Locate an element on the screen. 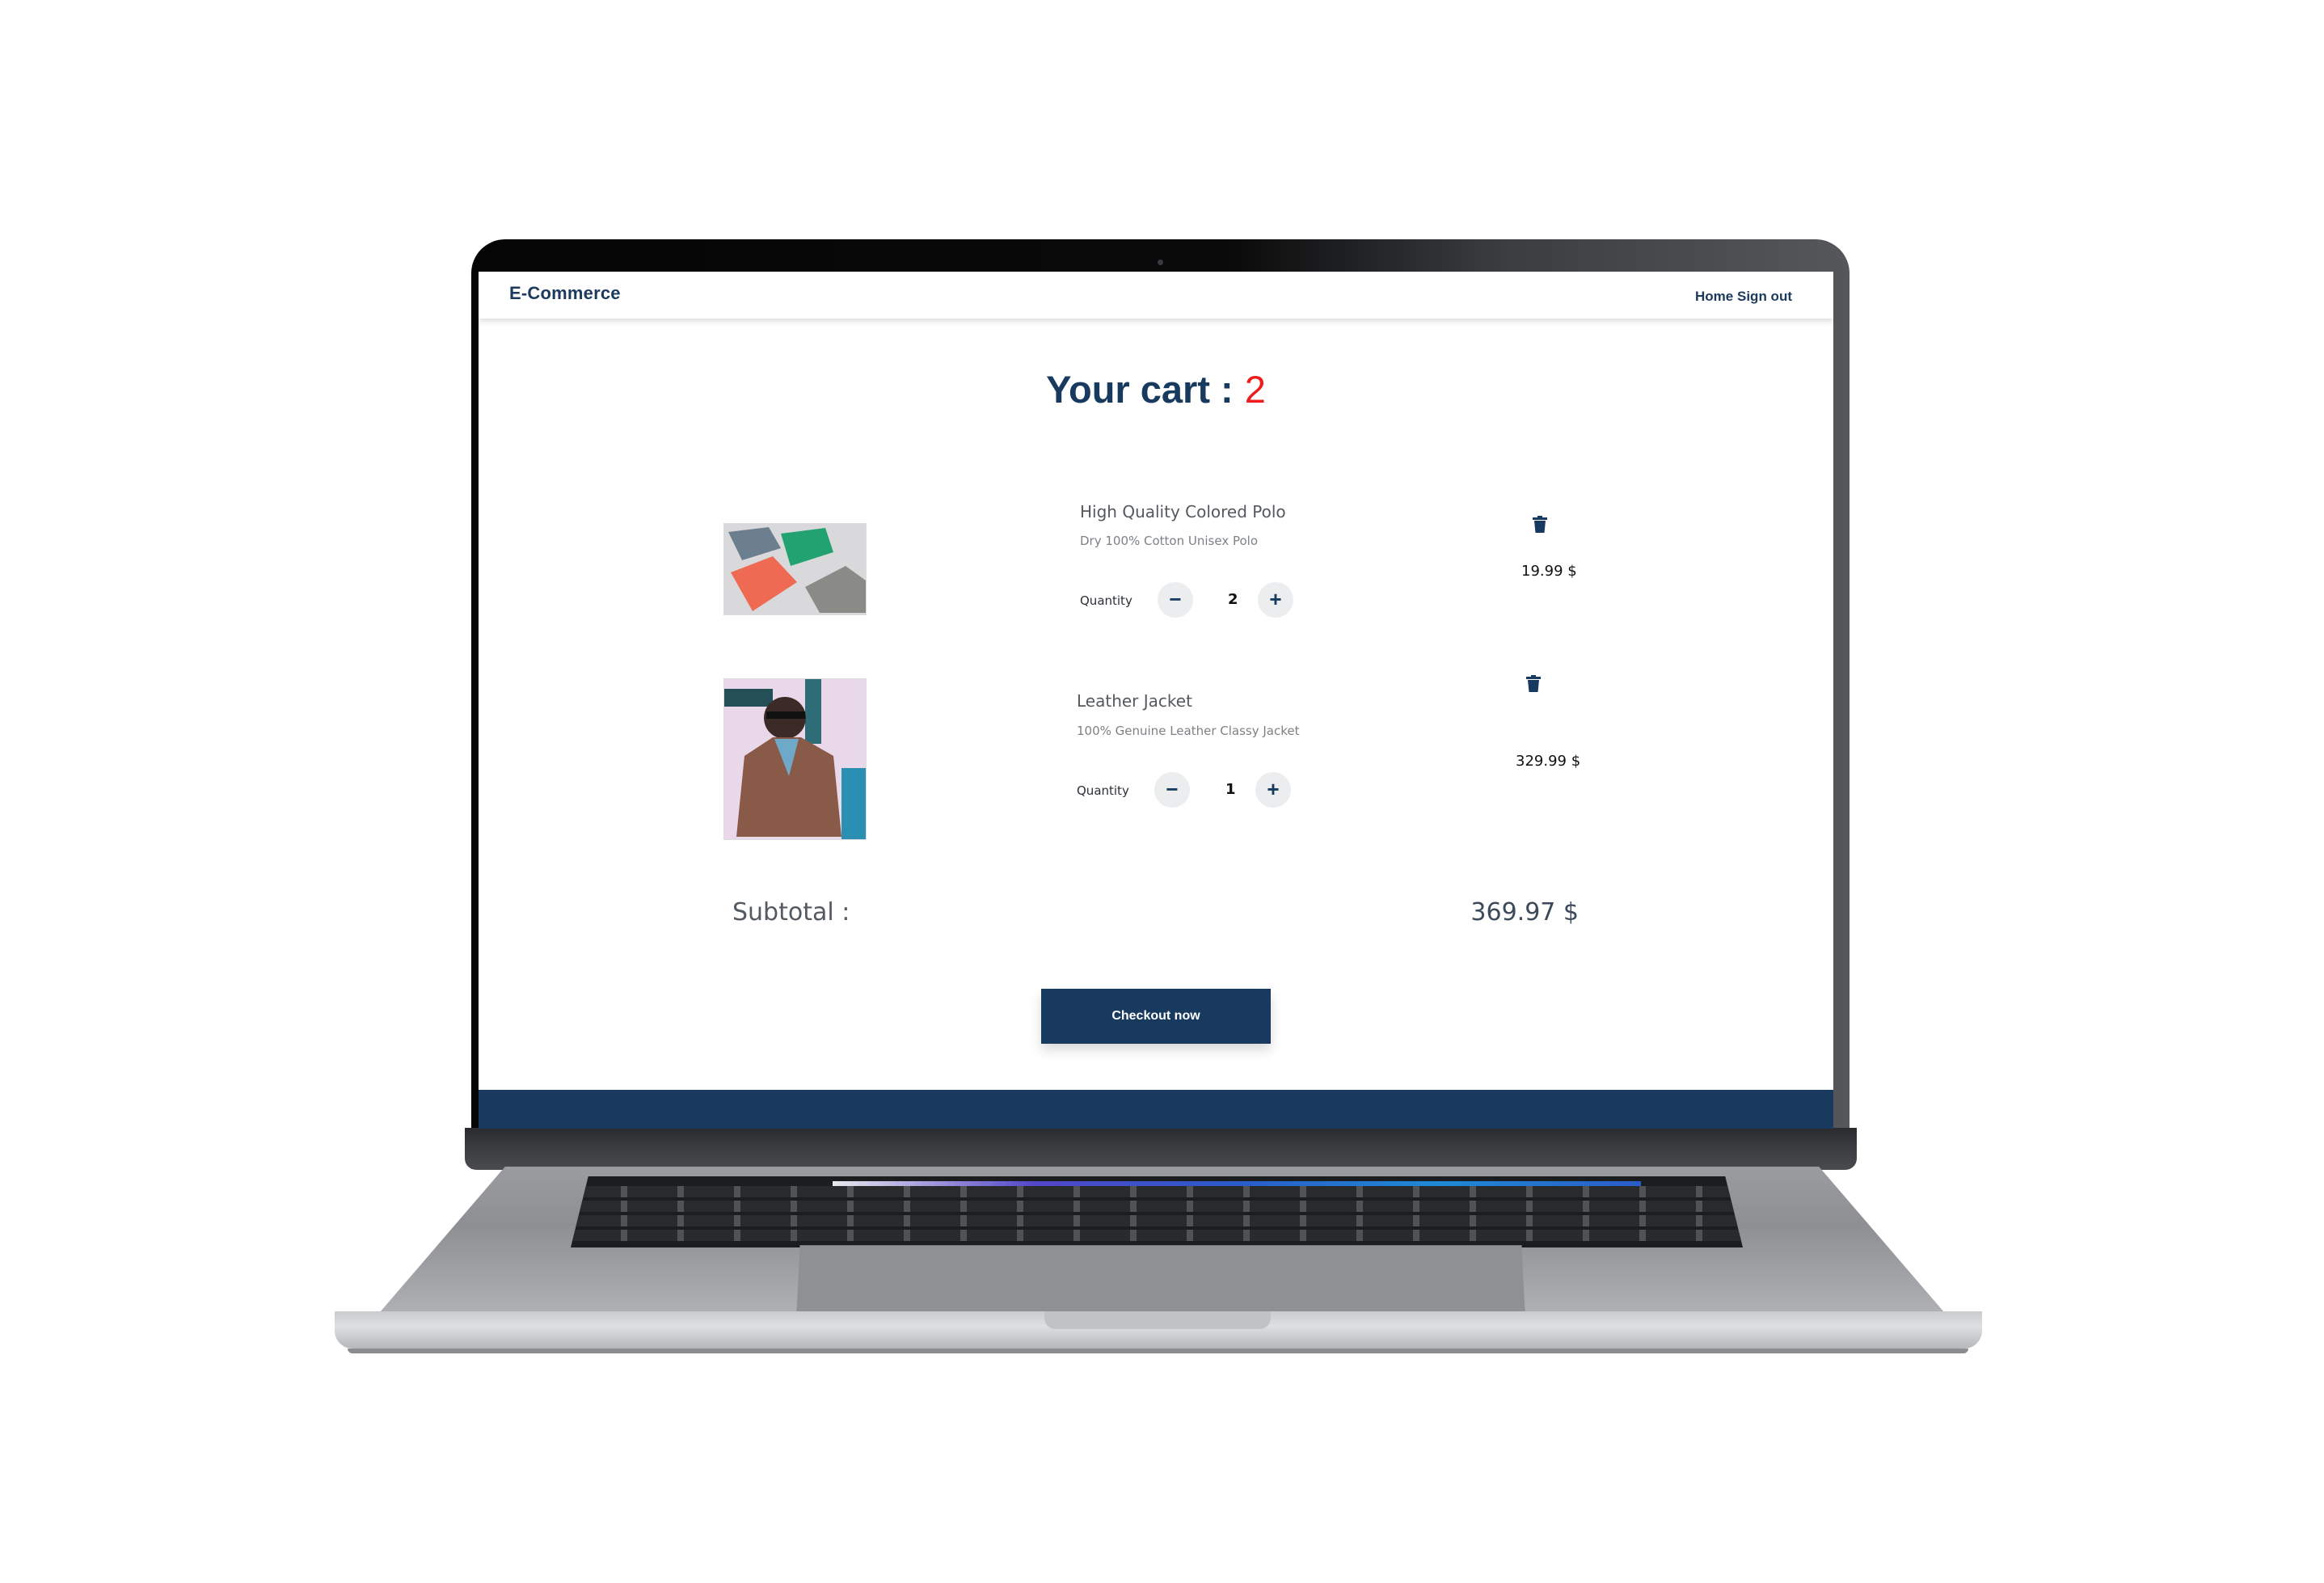  sunglasses is located at coordinates (785, 715).